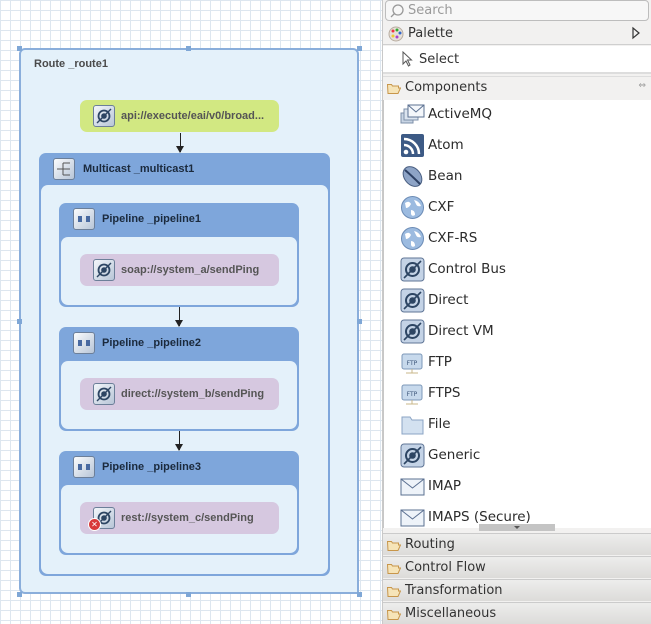  I want to click on search-input, so click(518, 10).